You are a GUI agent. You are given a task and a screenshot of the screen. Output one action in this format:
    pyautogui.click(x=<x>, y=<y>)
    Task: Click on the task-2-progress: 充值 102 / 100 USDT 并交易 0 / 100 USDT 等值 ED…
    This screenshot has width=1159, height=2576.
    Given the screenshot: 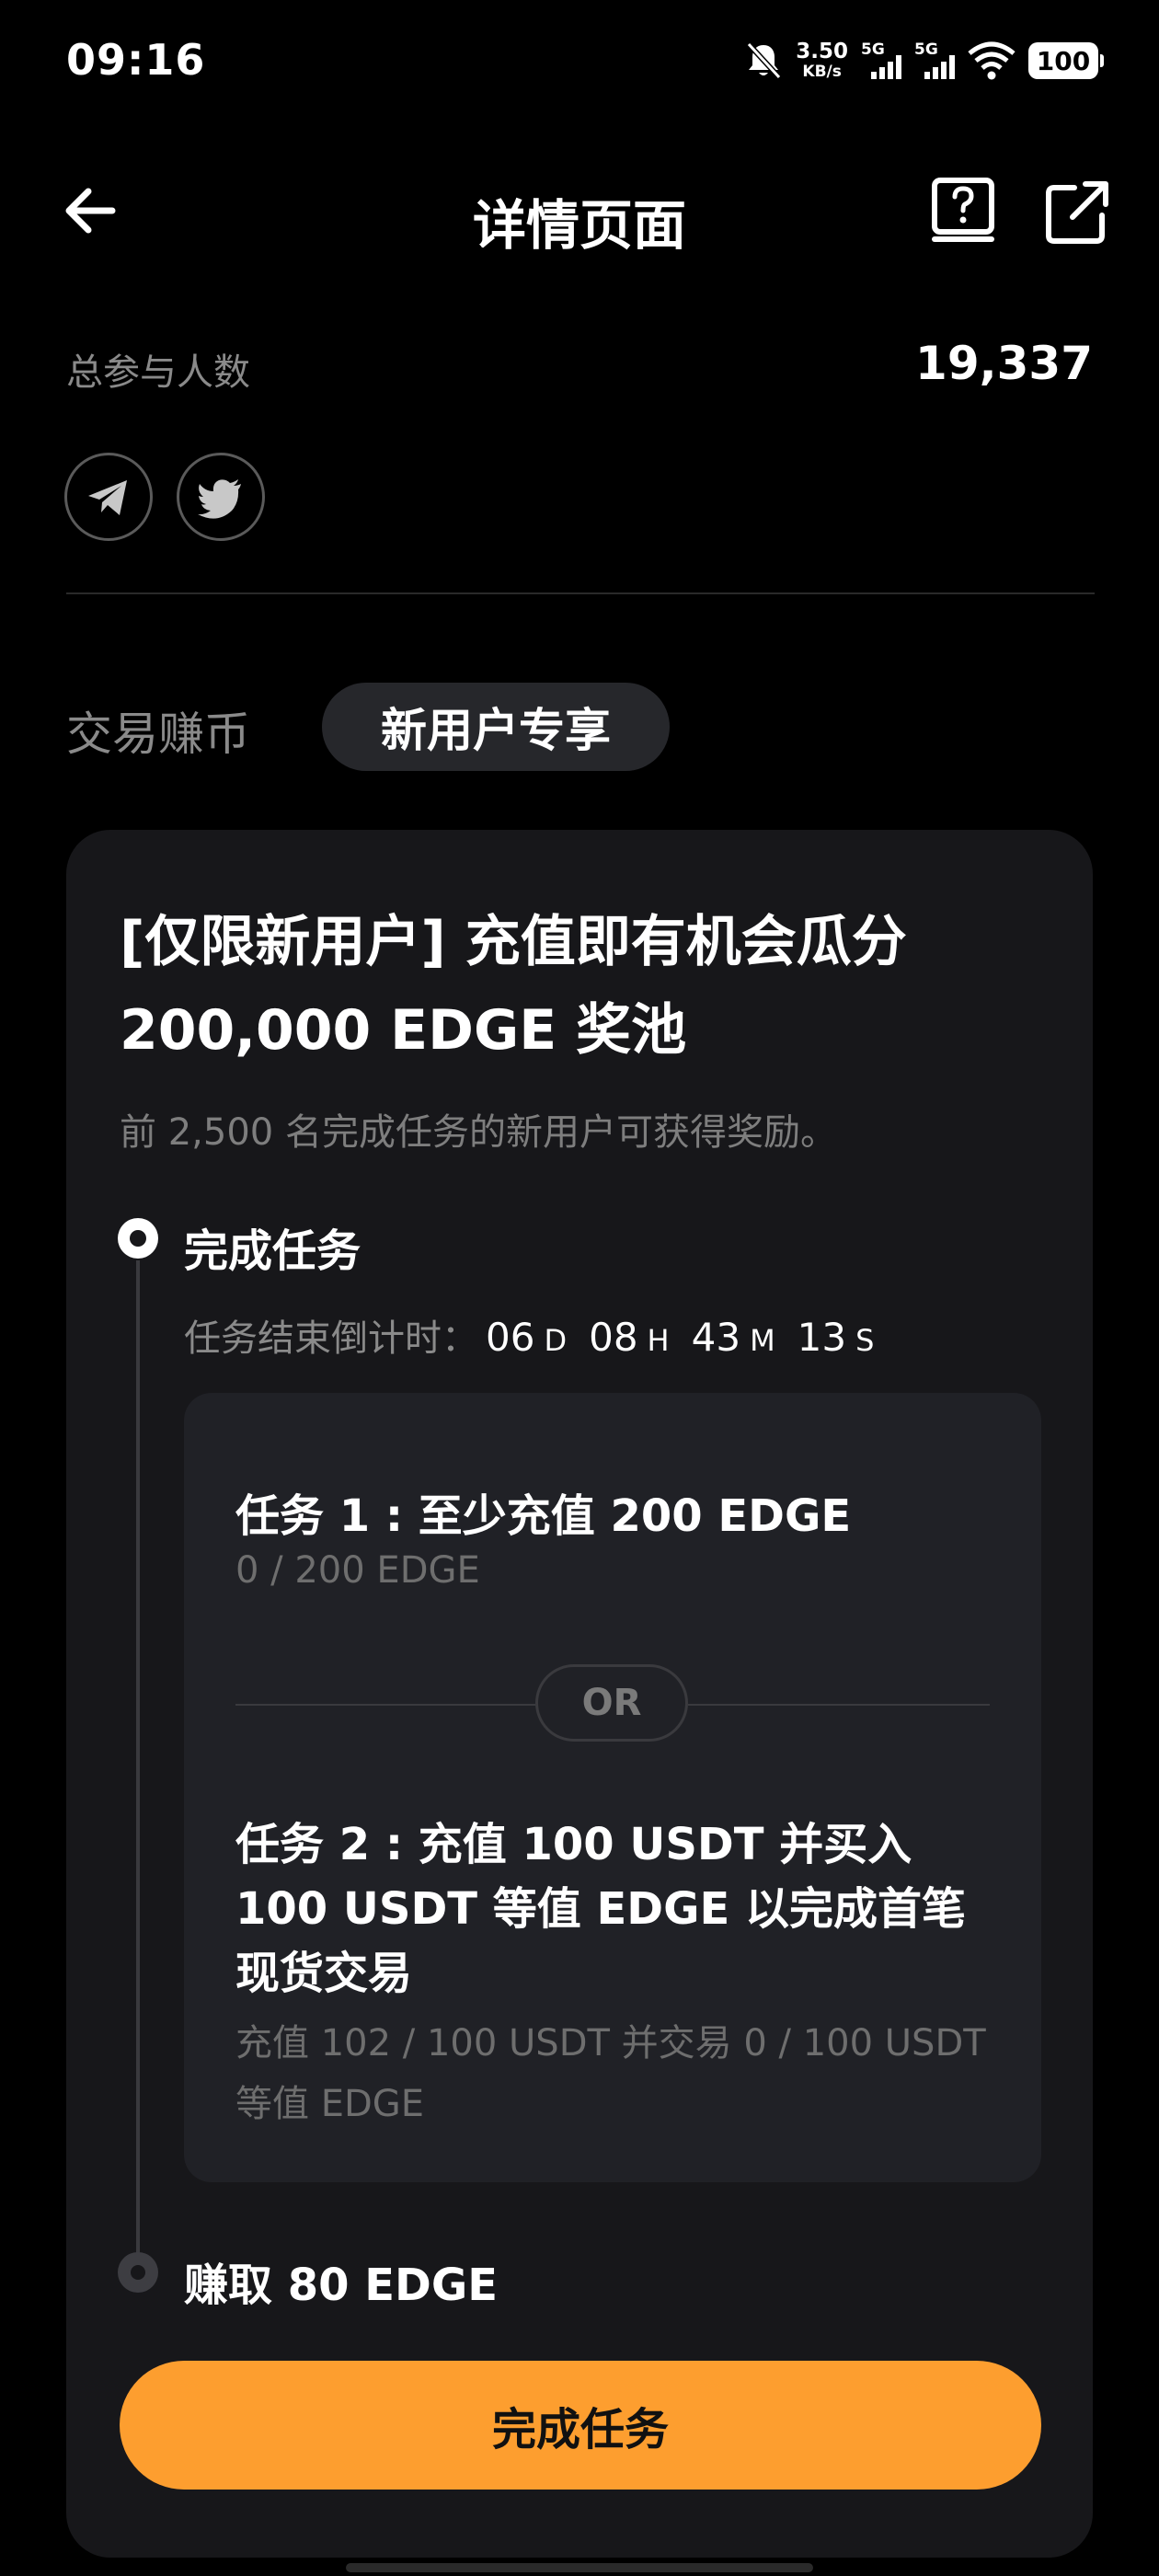 What is the action you would take?
    pyautogui.click(x=610, y=2073)
    